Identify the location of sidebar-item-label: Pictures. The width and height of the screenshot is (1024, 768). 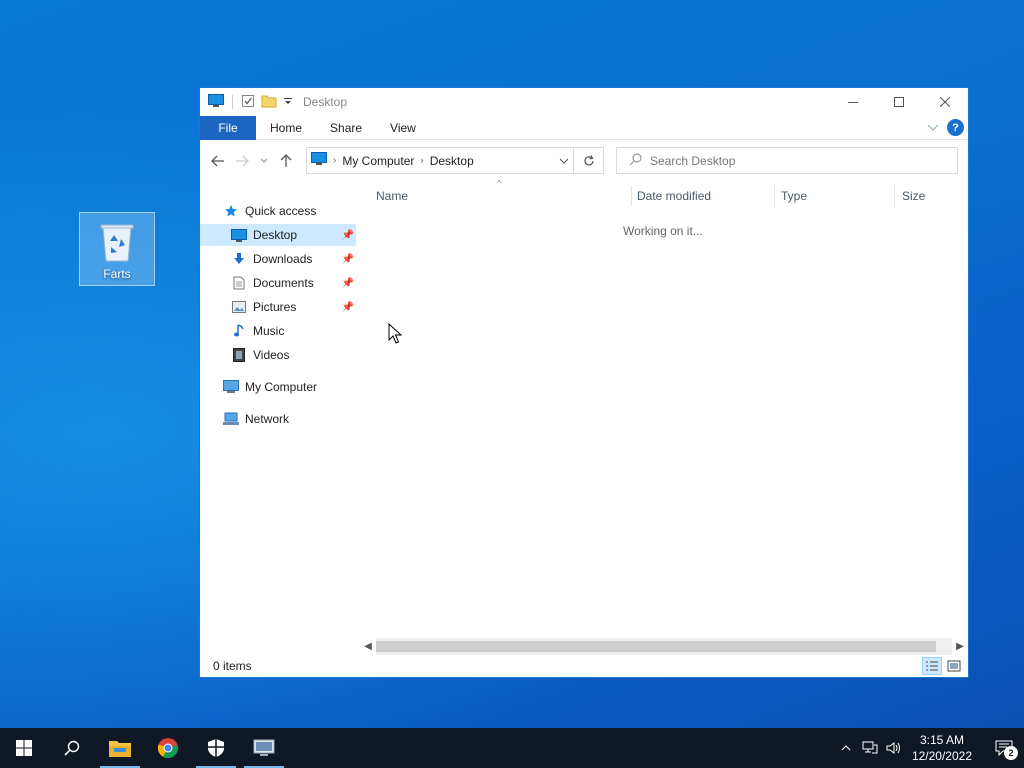
(275, 307).